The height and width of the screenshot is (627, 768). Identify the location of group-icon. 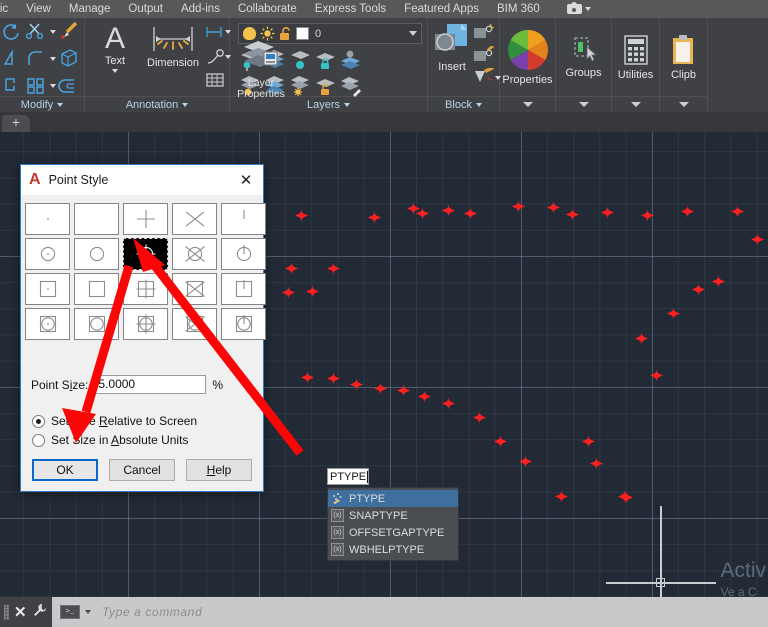
(584, 50).